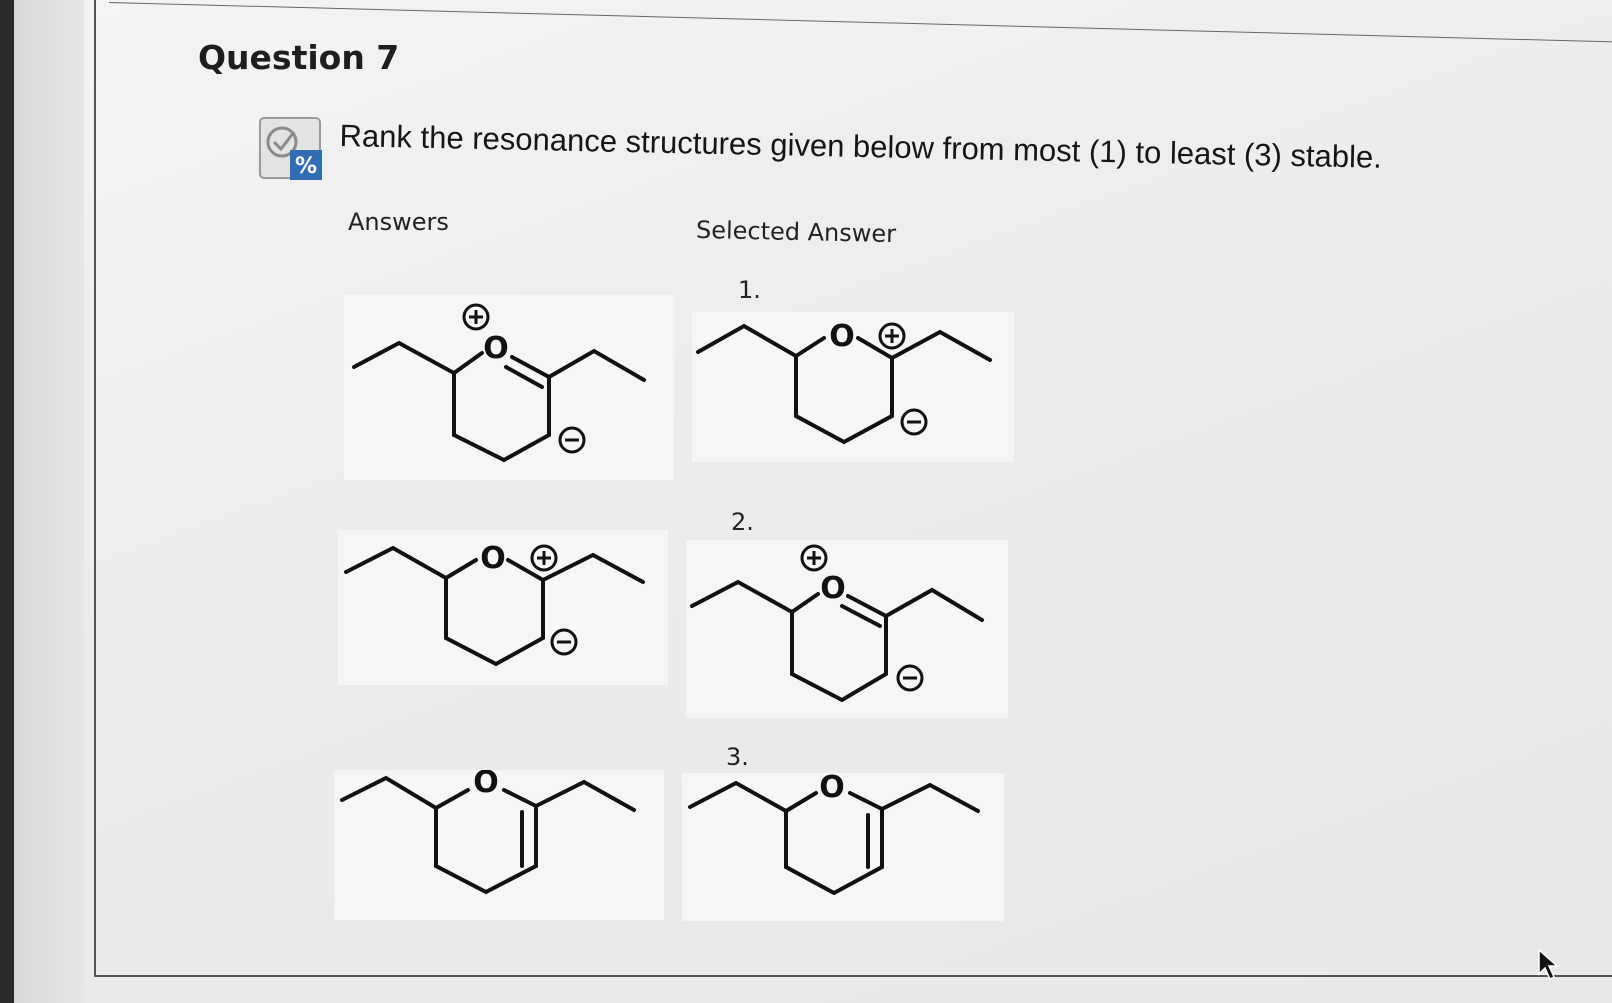 The height and width of the screenshot is (1003, 1612). I want to click on rank-number-3: 3., so click(737, 757).